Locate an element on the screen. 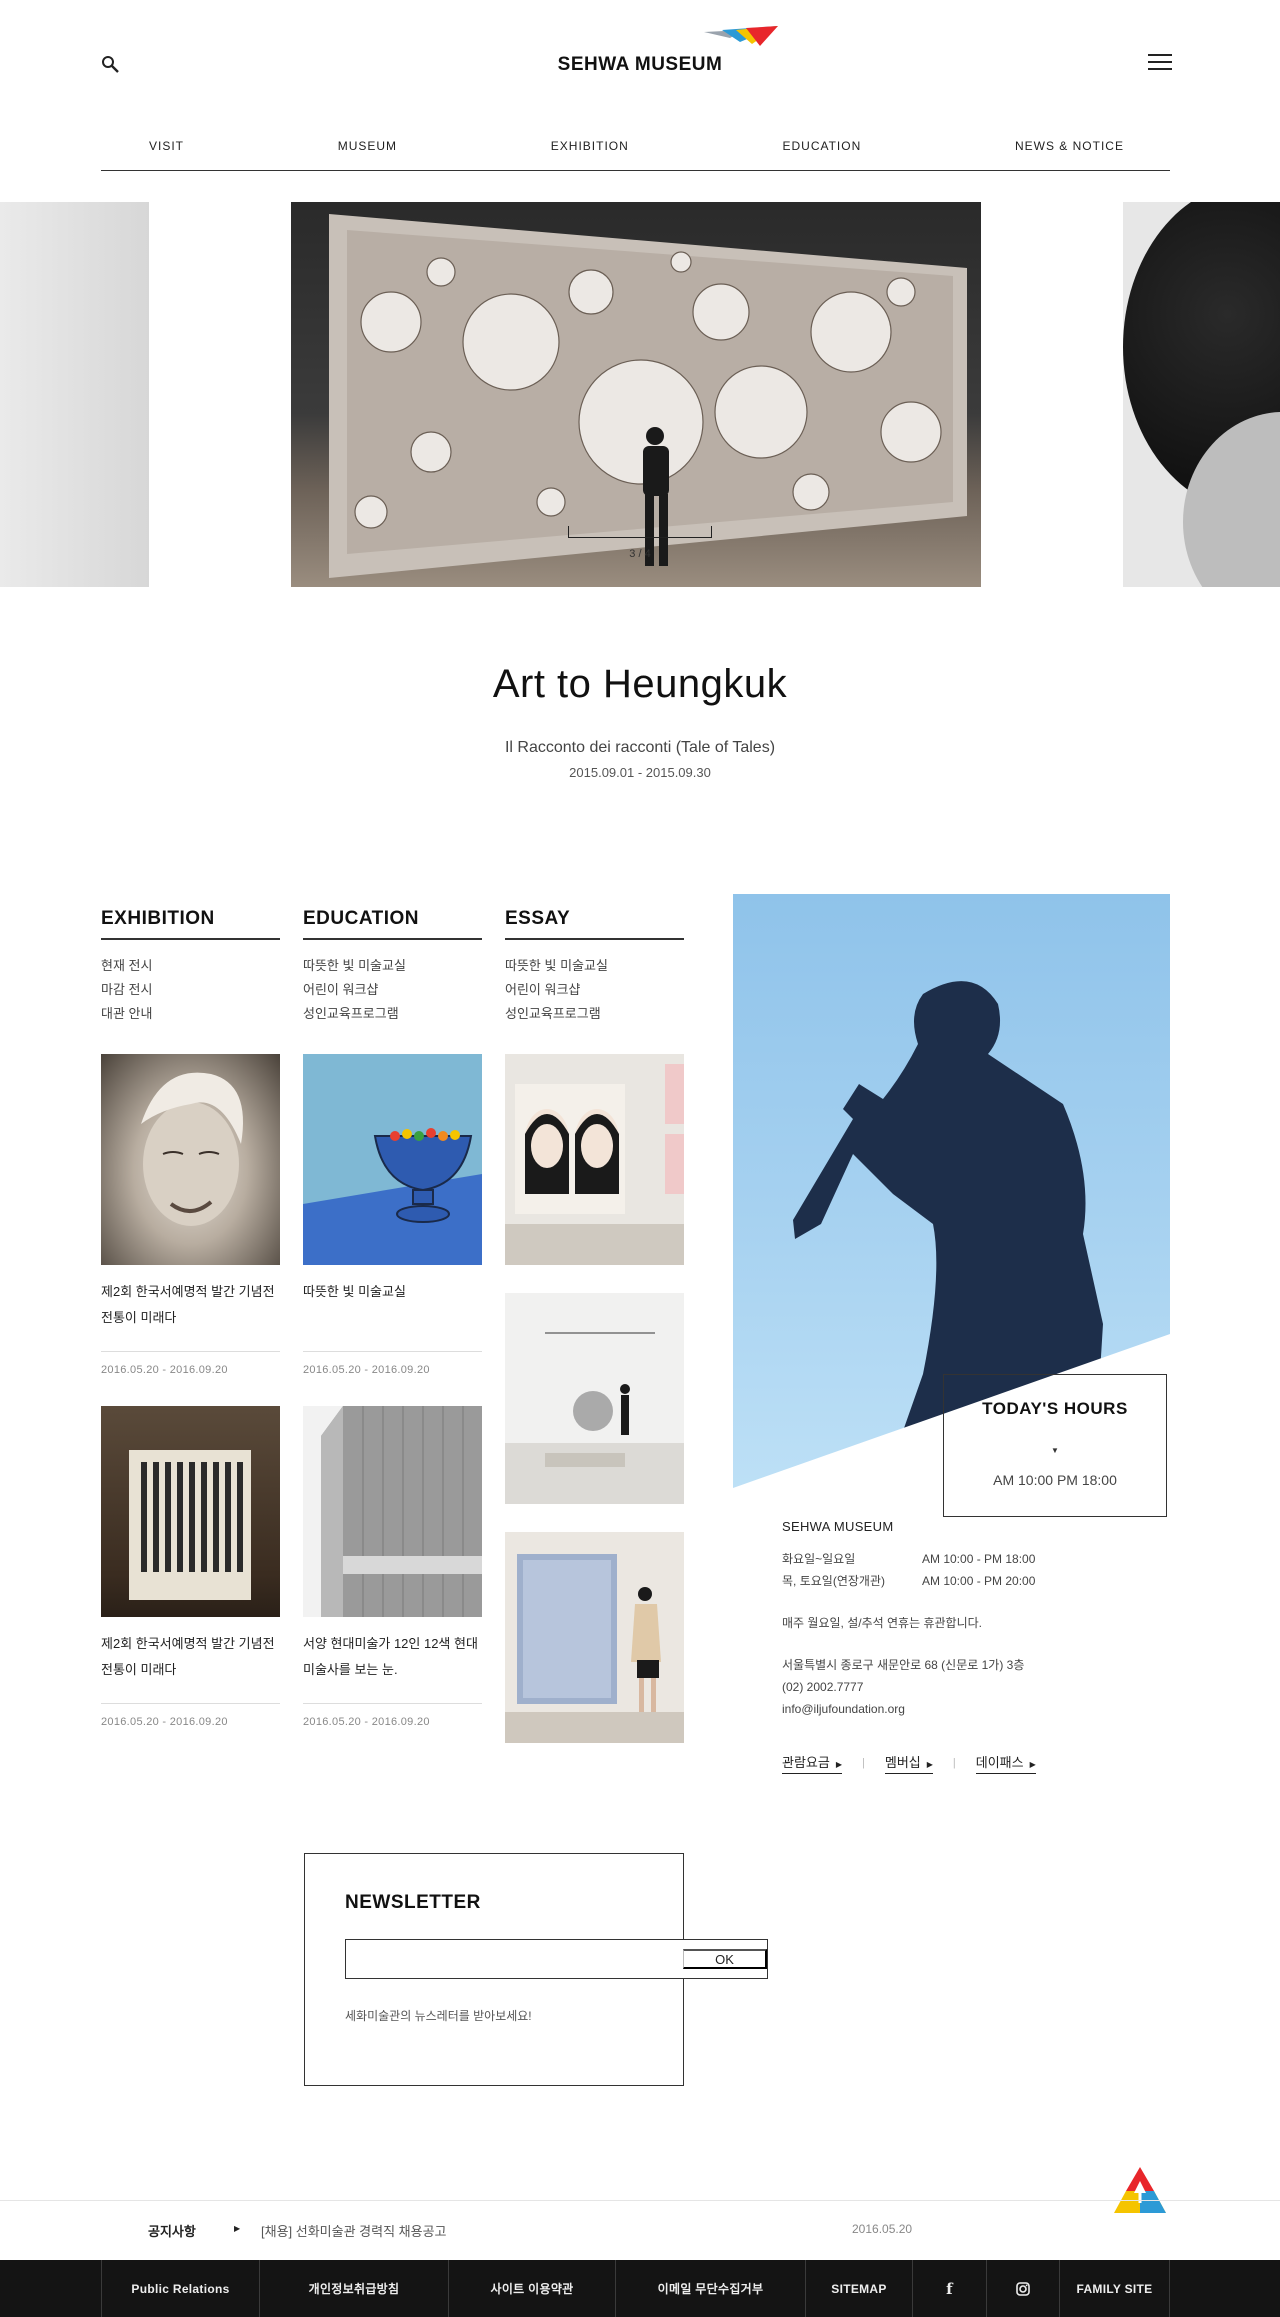 This screenshot has width=1280, height=2317. nav-education: EDUCATION is located at coordinates (821, 146).